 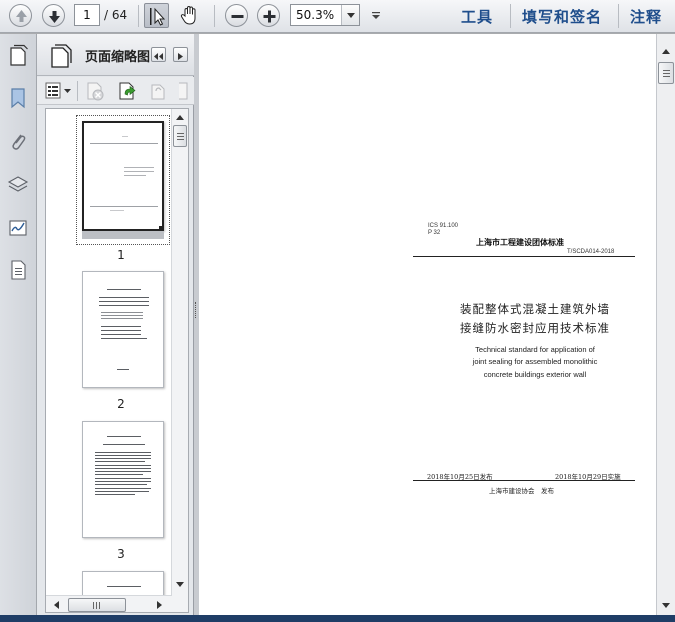 I want to click on title-chinese-line-1: 装配整体式混凝土建筑外墙, so click(x=535, y=309).